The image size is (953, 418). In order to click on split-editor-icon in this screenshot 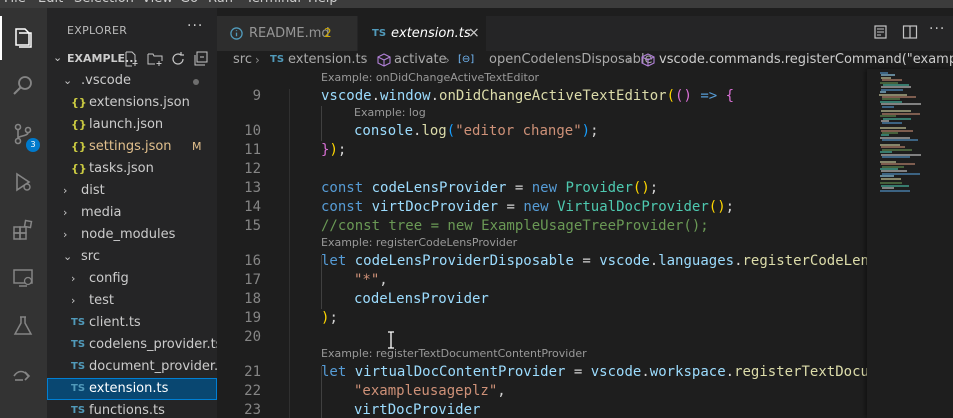, I will do `click(910, 32)`.